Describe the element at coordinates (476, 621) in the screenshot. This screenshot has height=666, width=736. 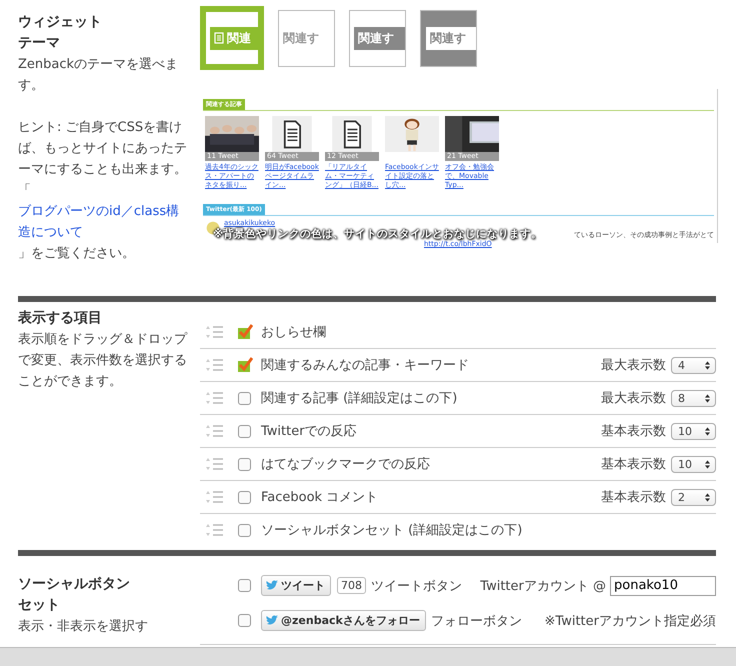
I see `button-label: フォローボタン` at that location.